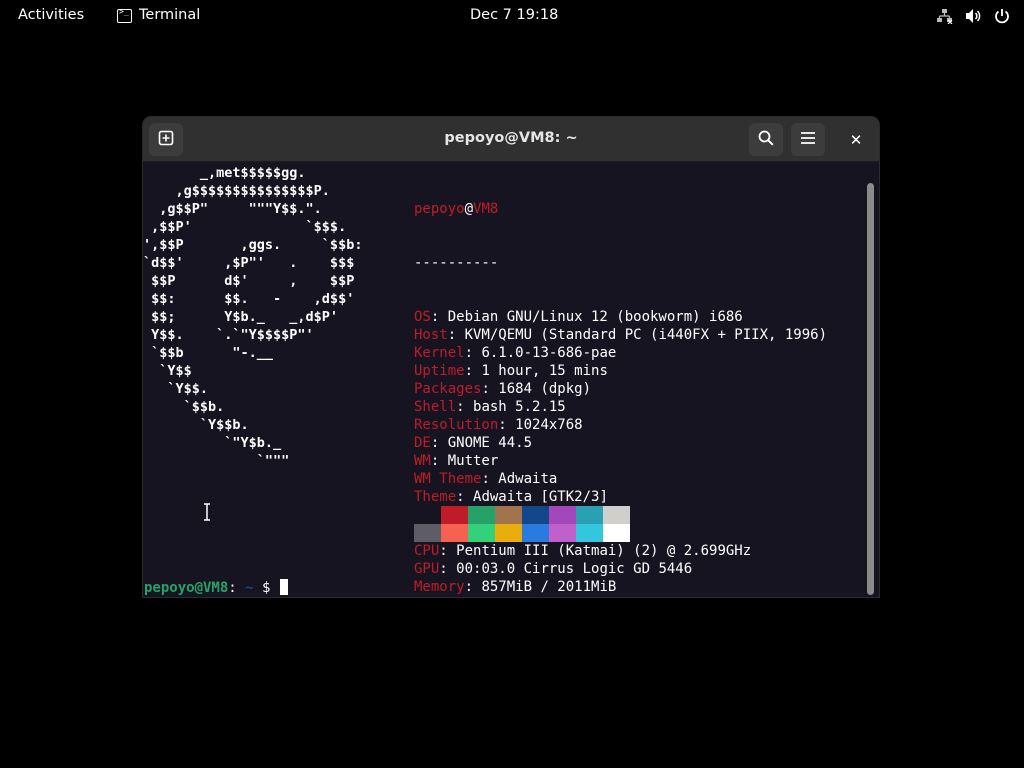 Image resolution: width=1024 pixels, height=768 pixels. What do you see at coordinates (427, 569) in the screenshot?
I see `info-key: GPU` at bounding box center [427, 569].